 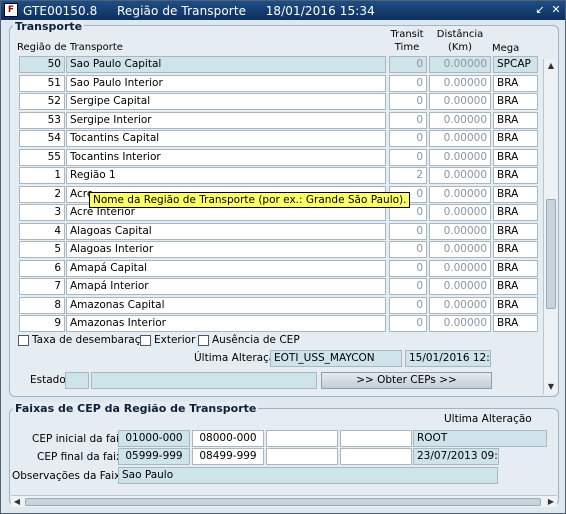 I want to click on observacoes-field: Sao Paulo, so click(x=308, y=475).